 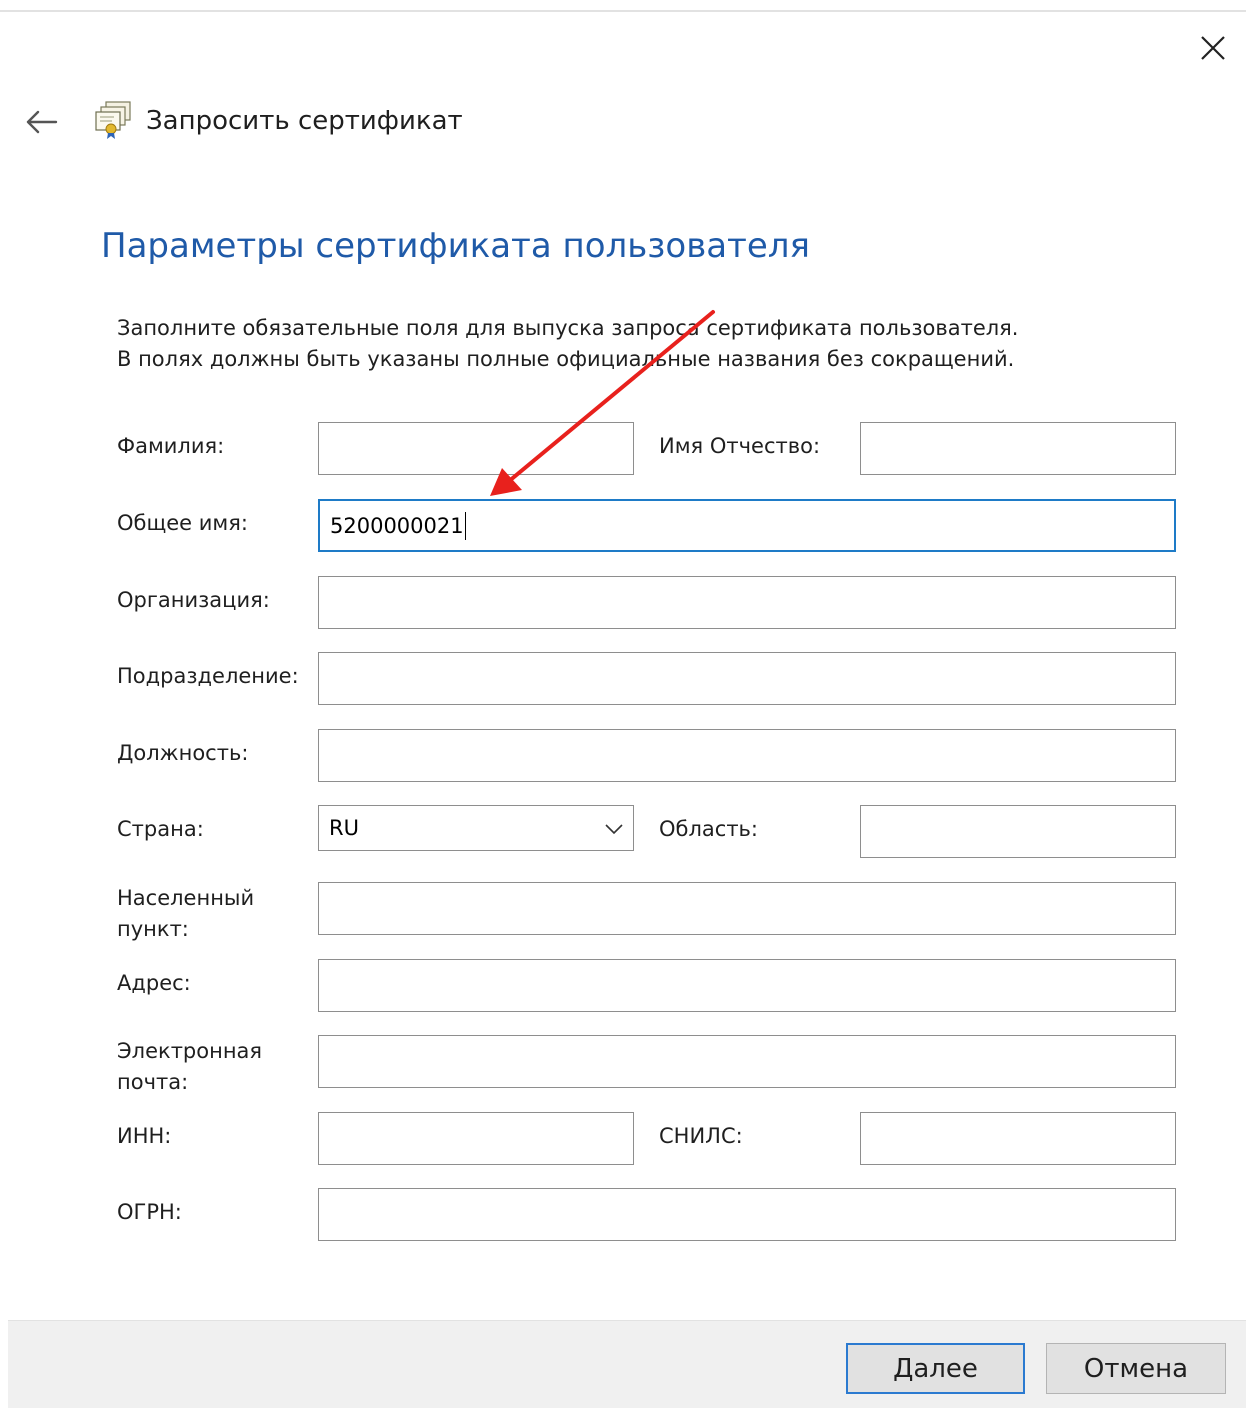 I want to click on window-top-border, so click(x=623, y=11).